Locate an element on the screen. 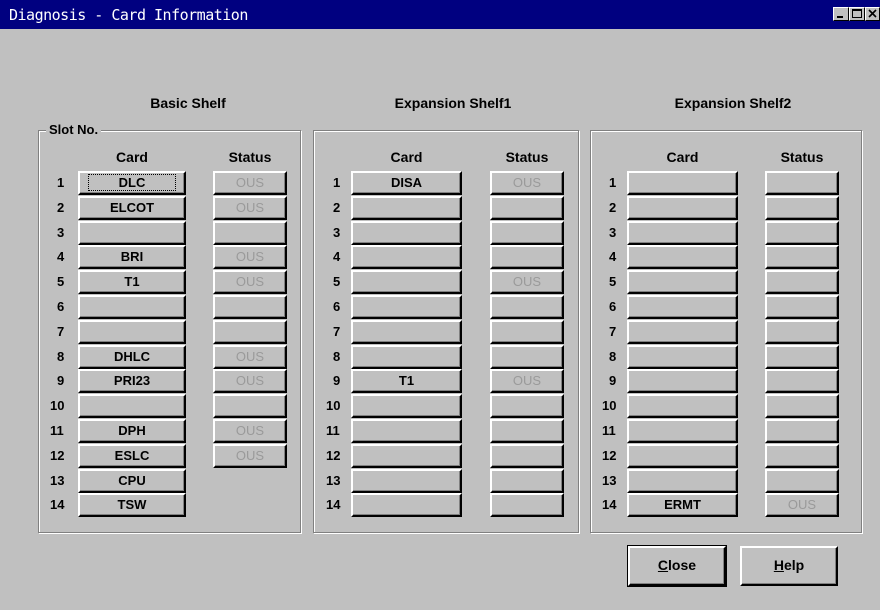 The height and width of the screenshot is (610, 880). card-button: DLC is located at coordinates (132, 183).